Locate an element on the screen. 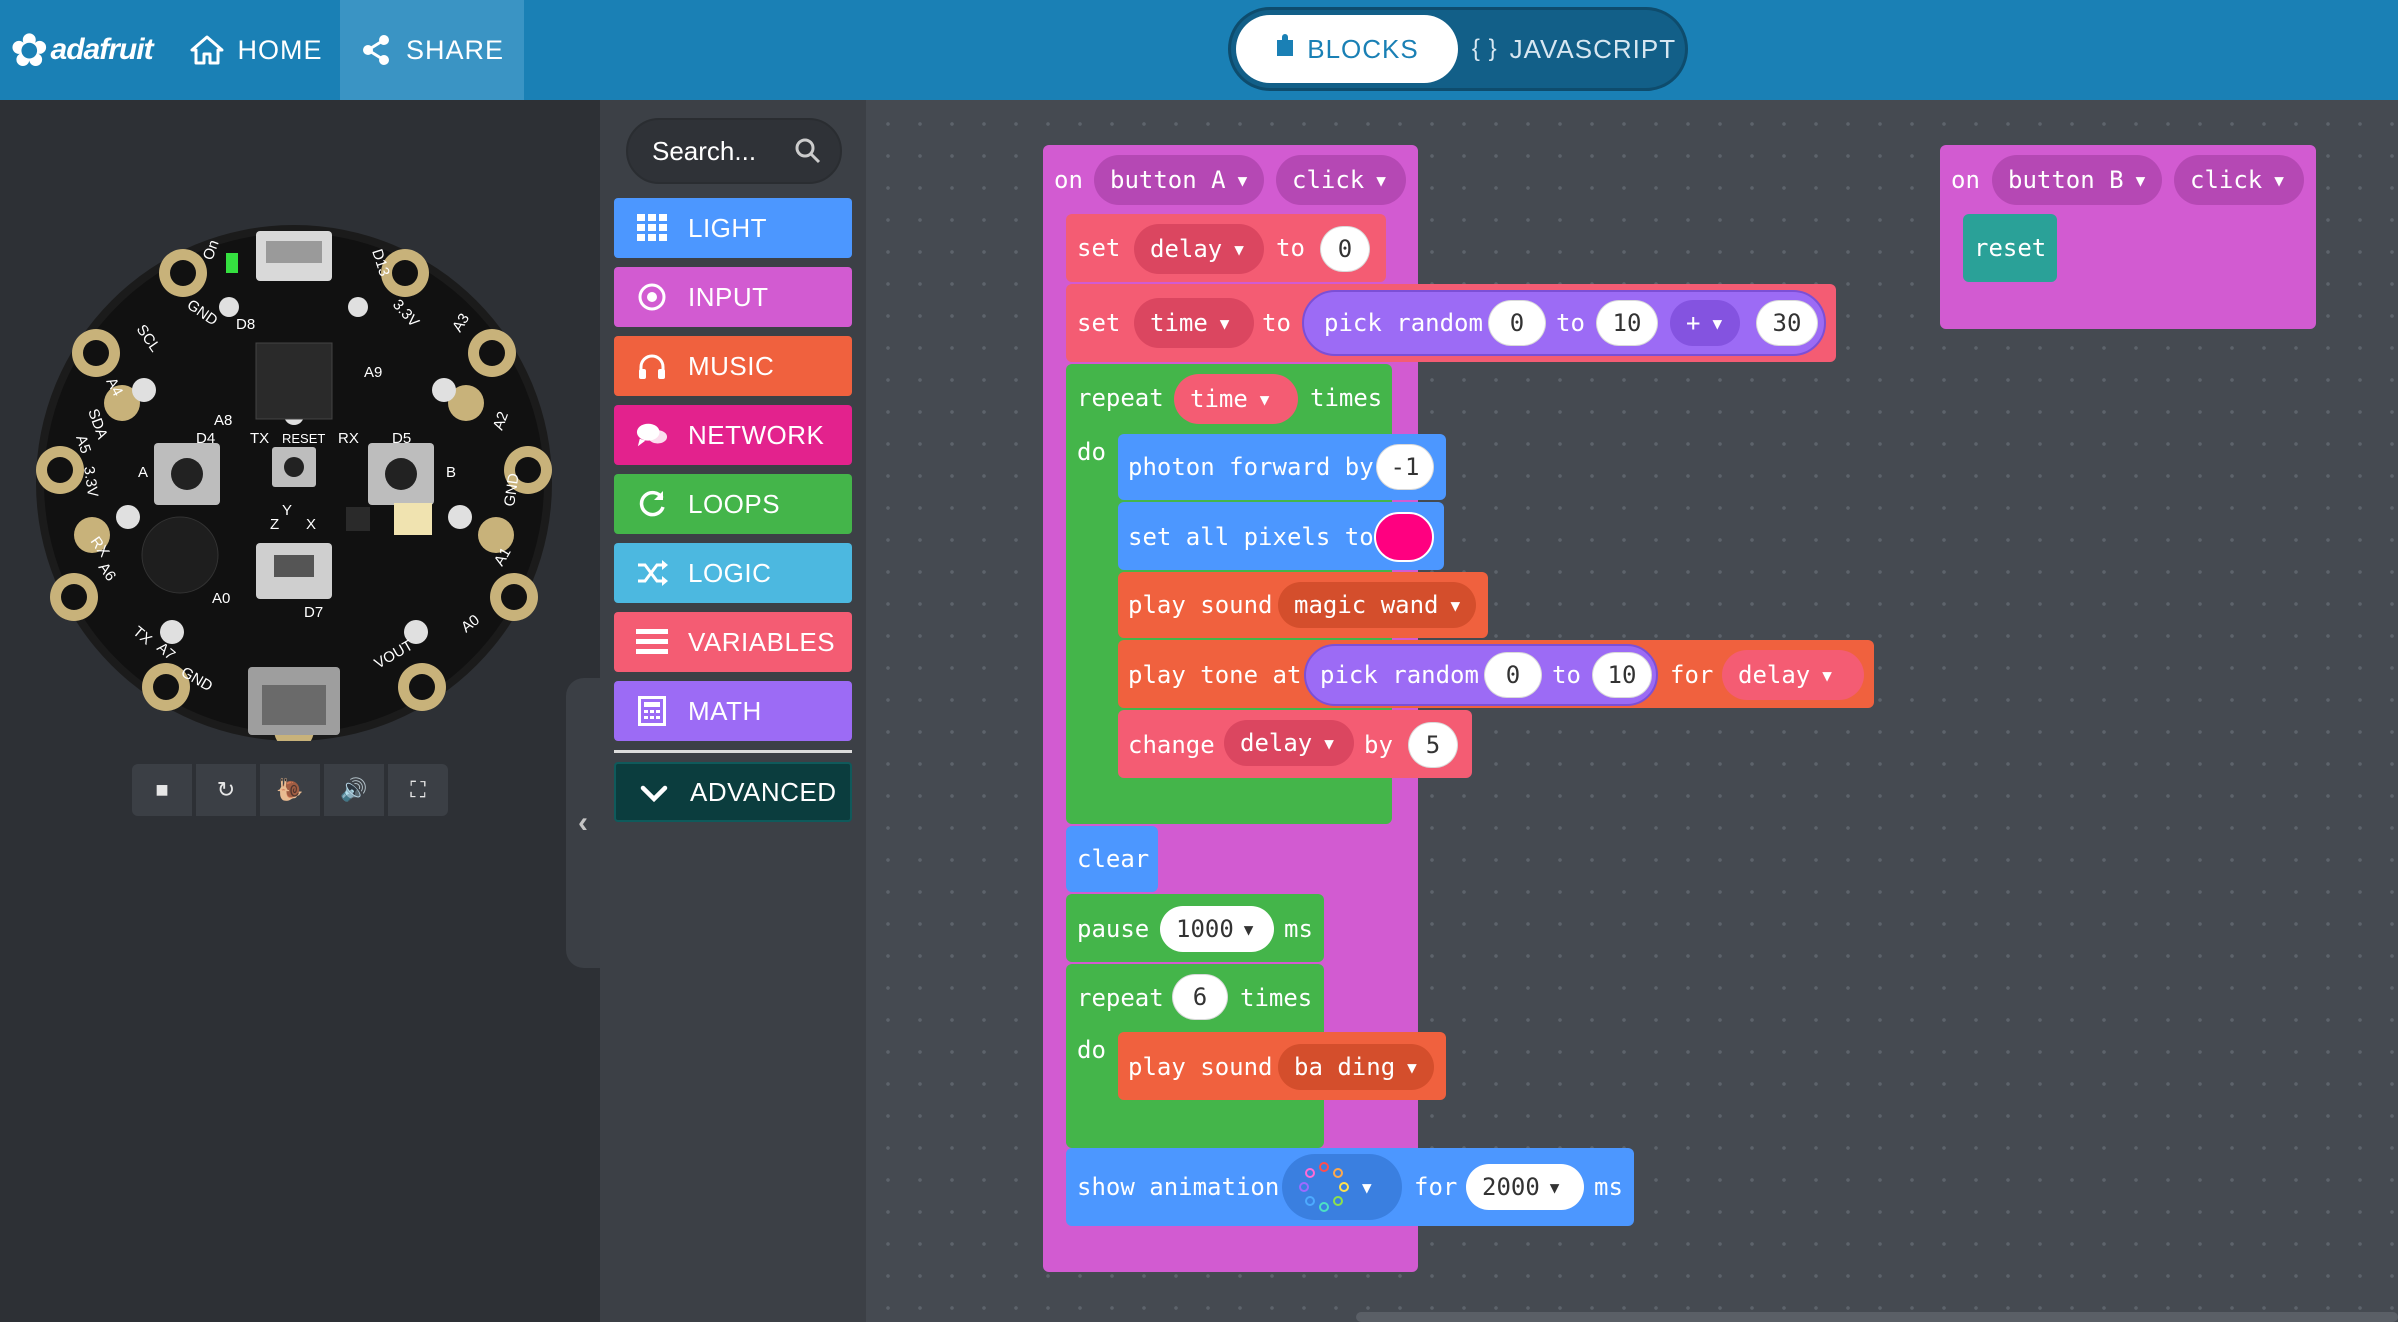 Image resolution: width=2398 pixels, height=1322 pixels. calculator-icon is located at coordinates (652, 711).